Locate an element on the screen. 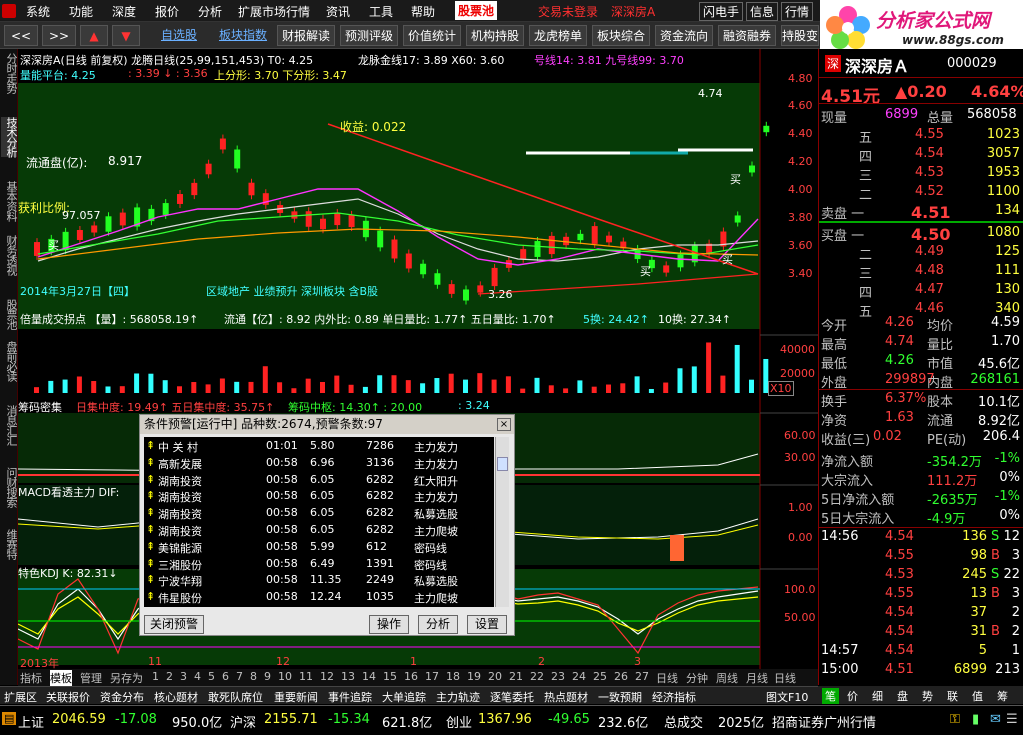 The width and height of the screenshot is (1023, 735). institution-button: 机构持股 is located at coordinates (495, 35).